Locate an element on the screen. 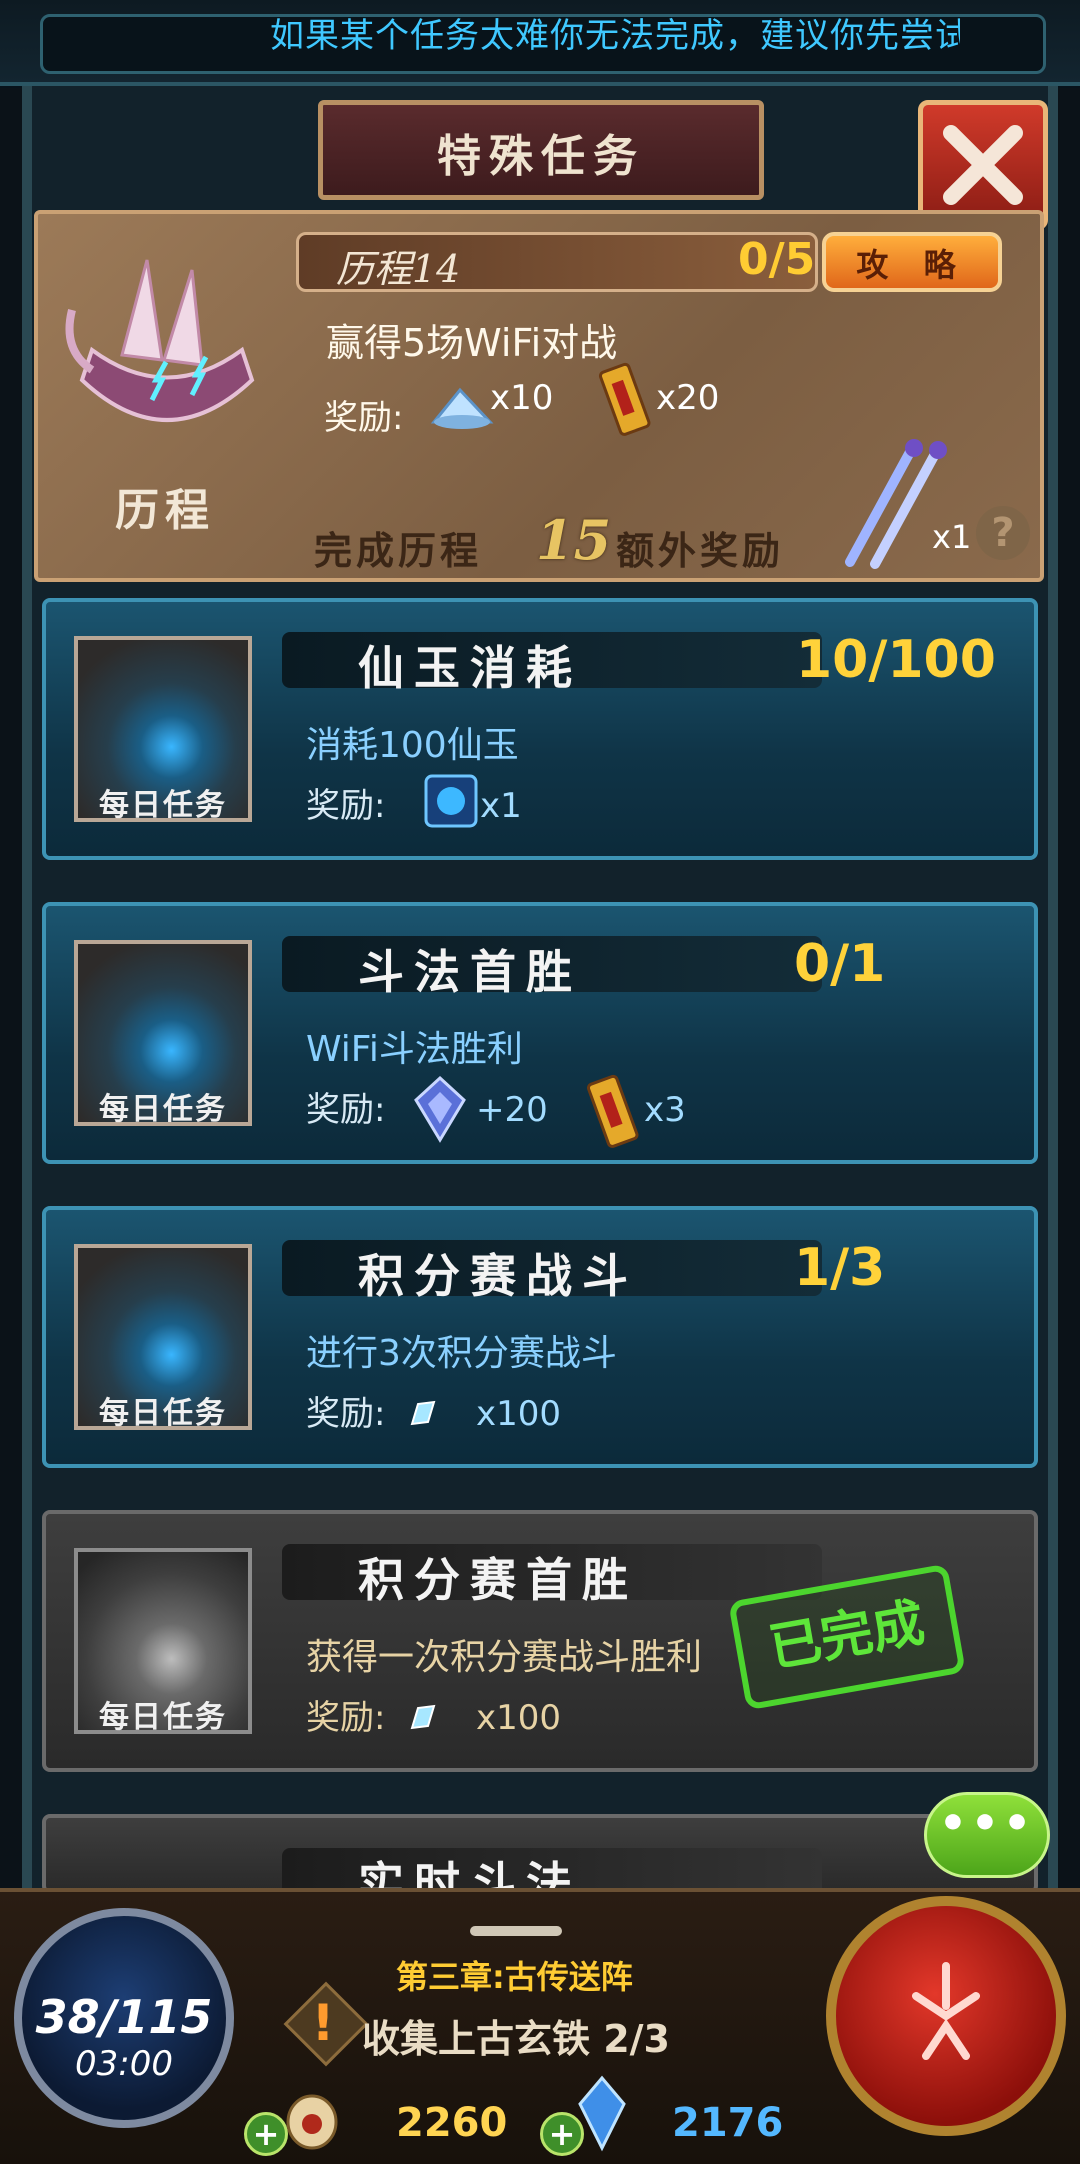 The width and height of the screenshot is (1080, 2164). journey-extra-qty: x1 is located at coordinates (952, 537).